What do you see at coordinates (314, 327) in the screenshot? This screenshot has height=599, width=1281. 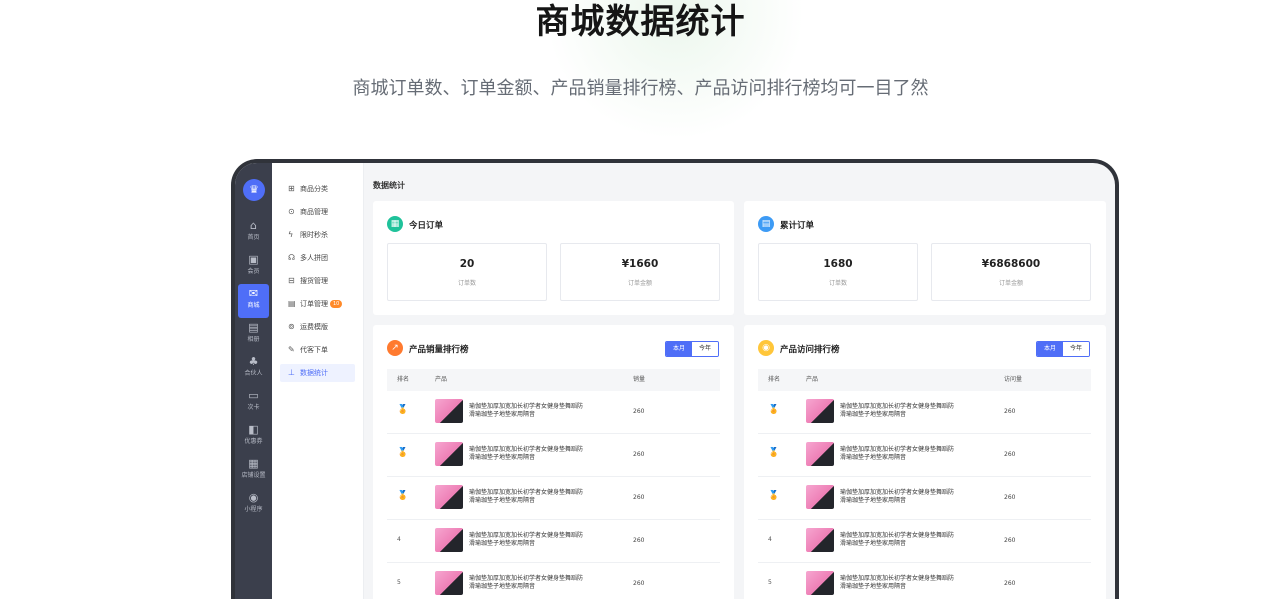 I see `submenu-item-label: 运费模版` at bounding box center [314, 327].